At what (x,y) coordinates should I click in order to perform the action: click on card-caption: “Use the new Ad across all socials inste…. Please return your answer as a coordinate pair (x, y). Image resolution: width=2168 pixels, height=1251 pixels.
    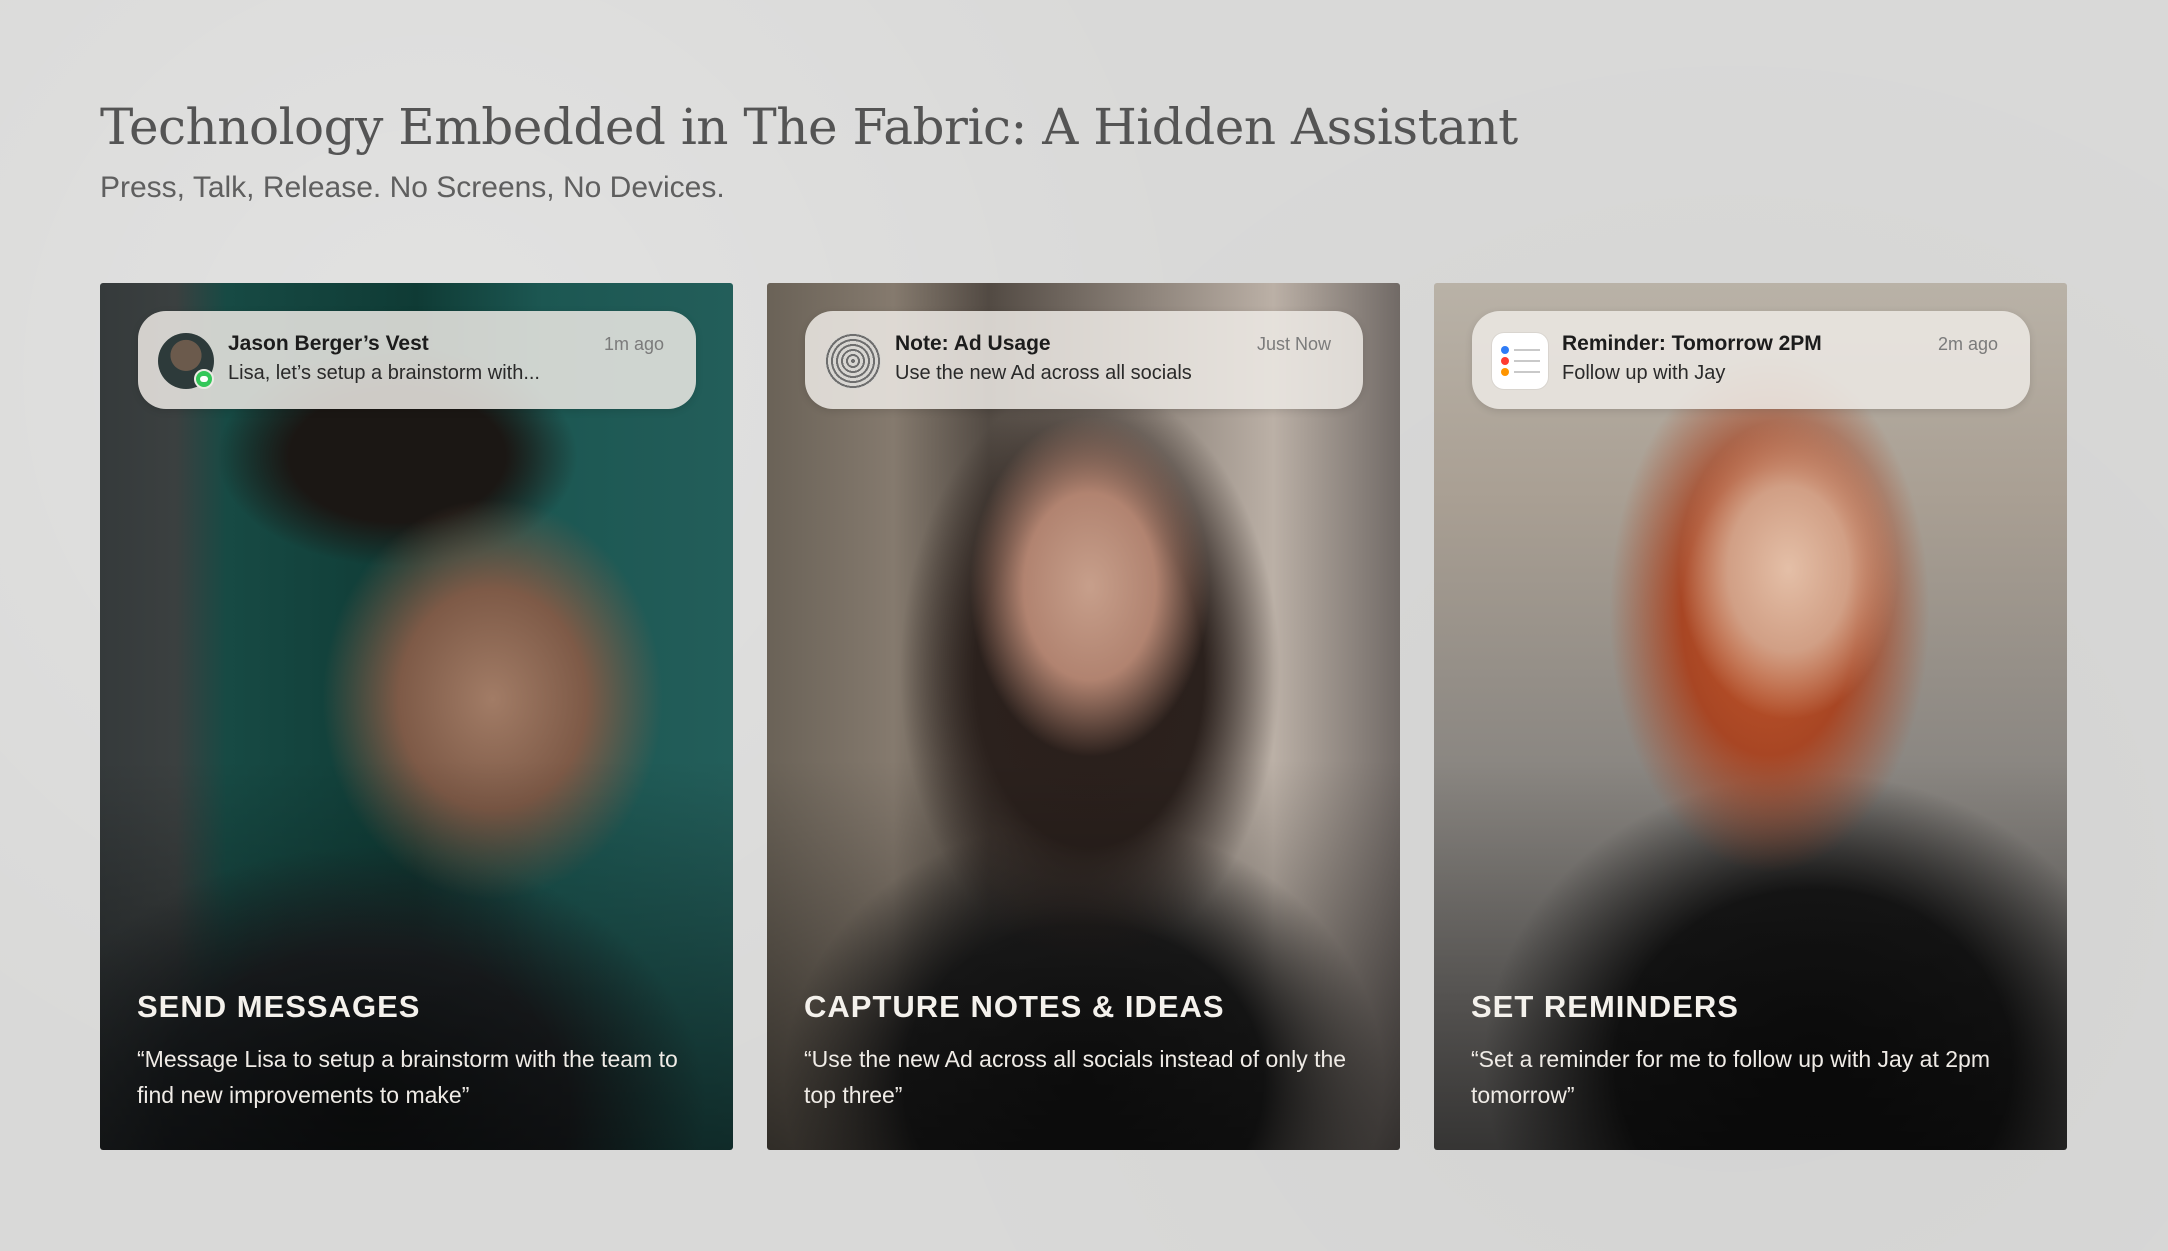
    Looking at the image, I should click on (1075, 1077).